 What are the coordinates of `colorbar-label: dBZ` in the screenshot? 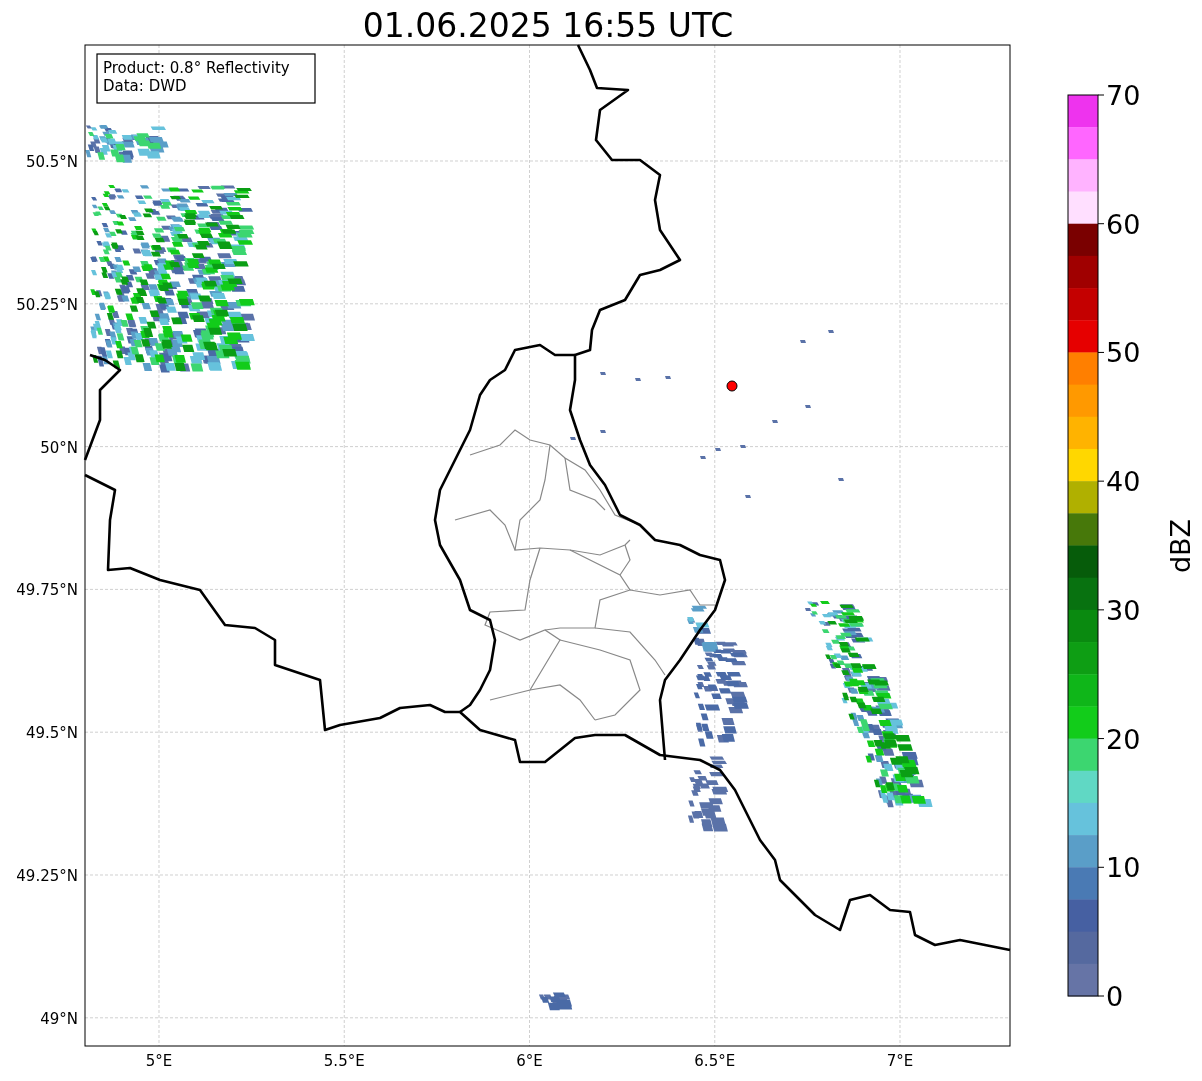 It's located at (1180, 546).